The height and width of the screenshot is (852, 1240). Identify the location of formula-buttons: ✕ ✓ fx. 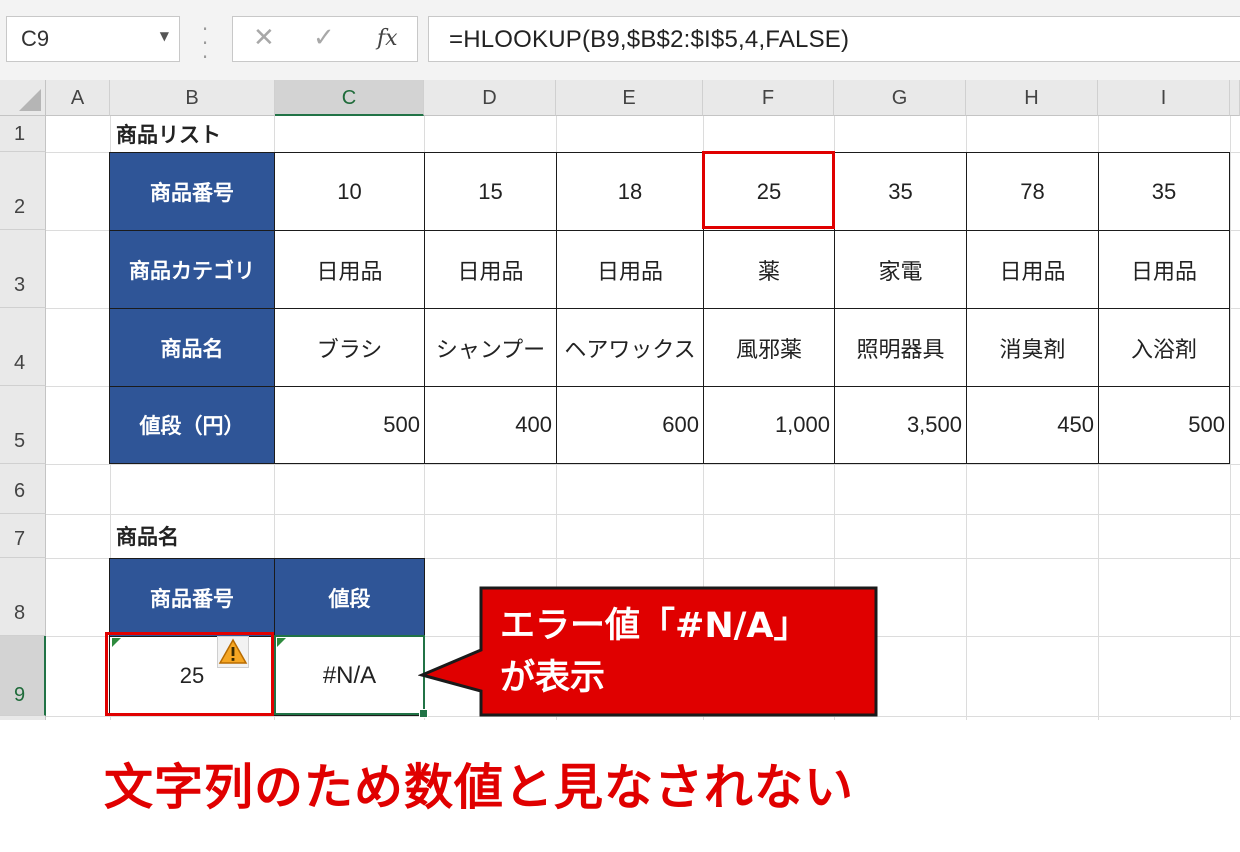
(325, 39).